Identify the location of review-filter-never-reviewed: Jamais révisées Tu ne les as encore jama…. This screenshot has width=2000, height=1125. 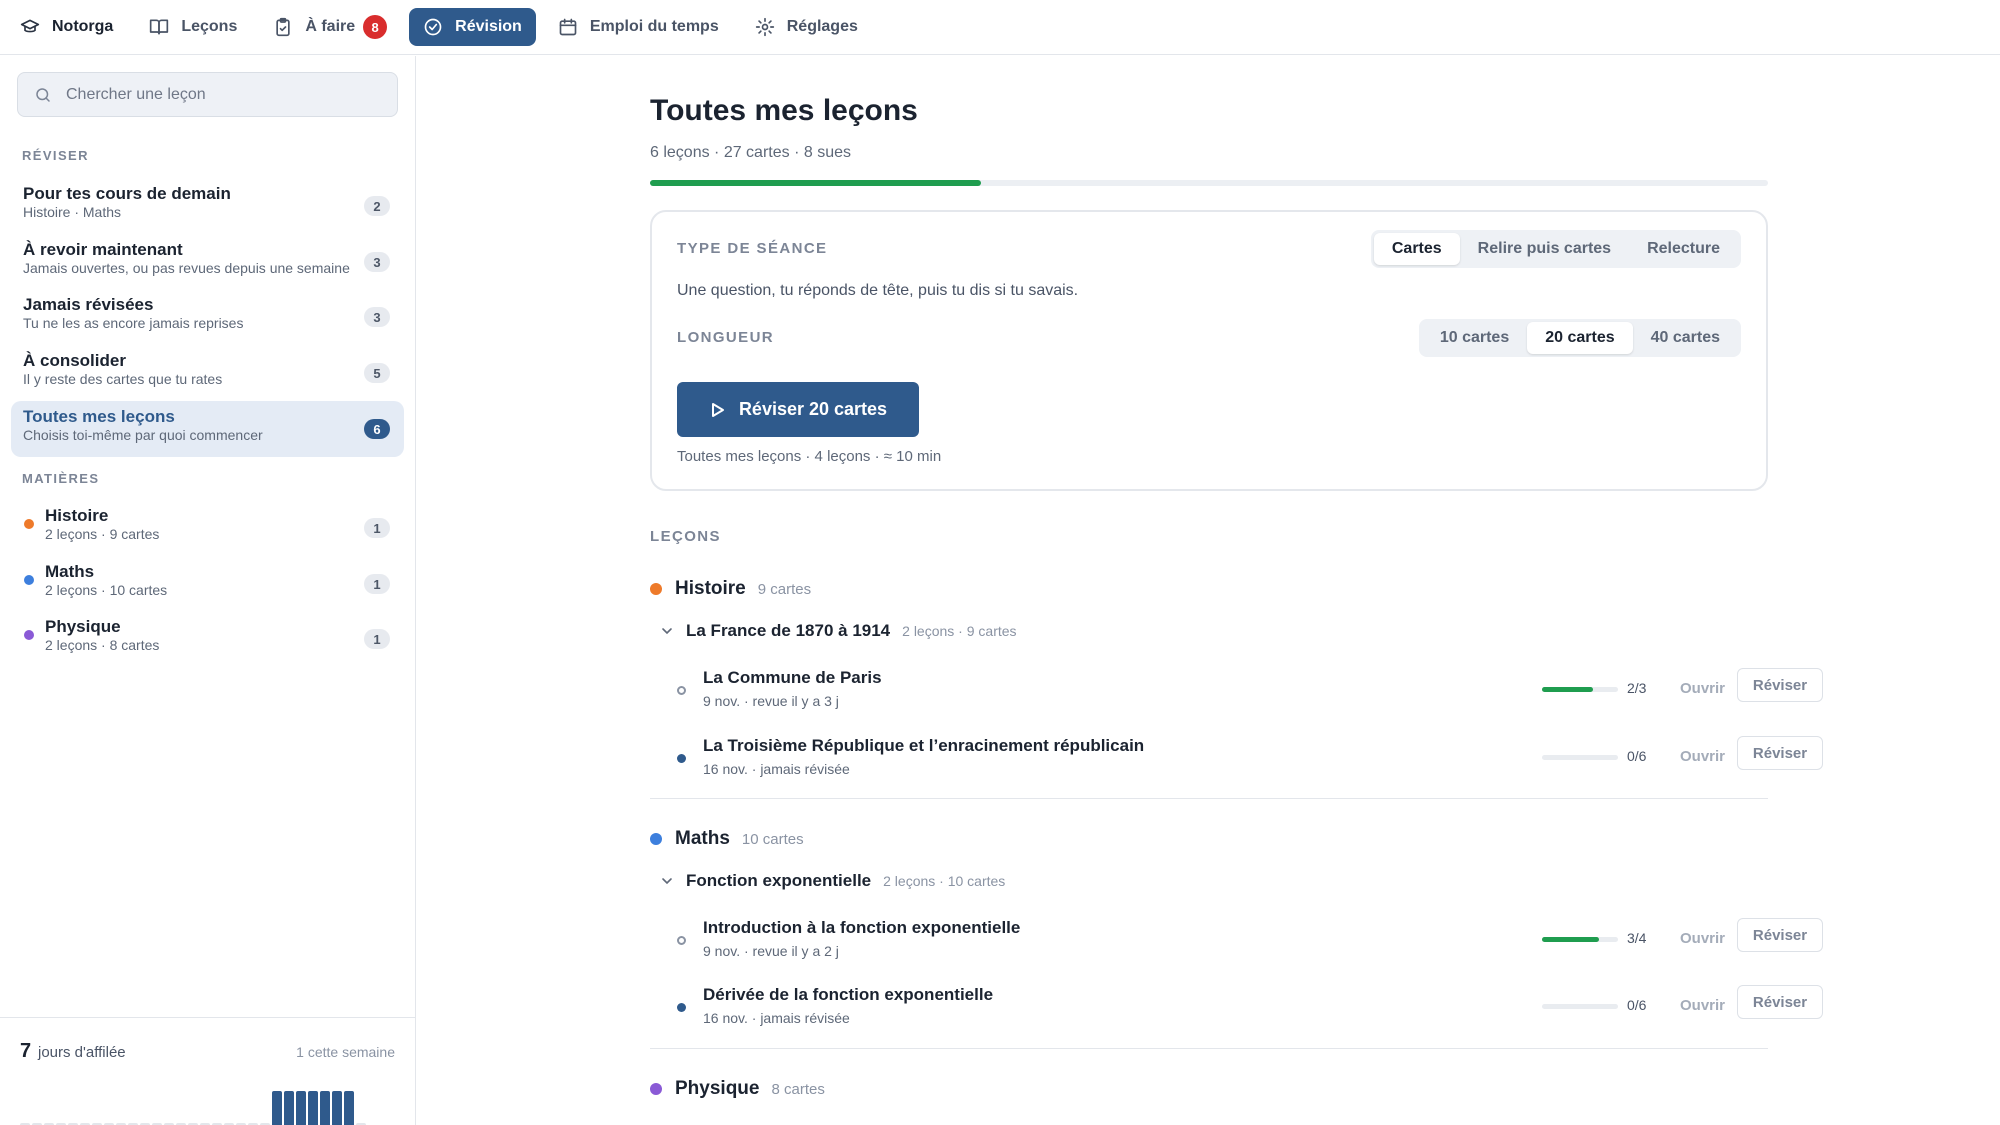
(207, 317).